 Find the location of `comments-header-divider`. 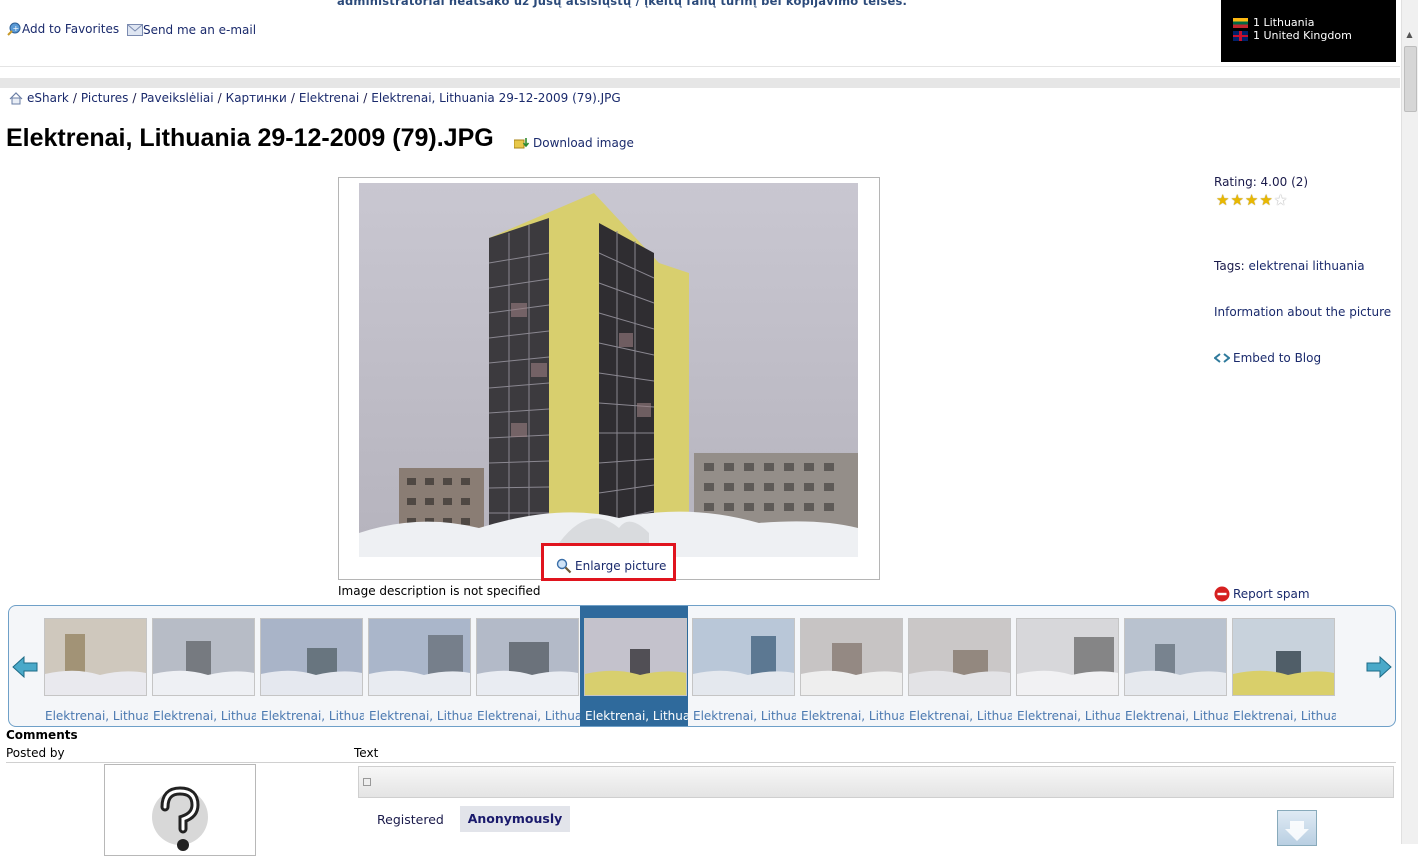

comments-header-divider is located at coordinates (701, 762).